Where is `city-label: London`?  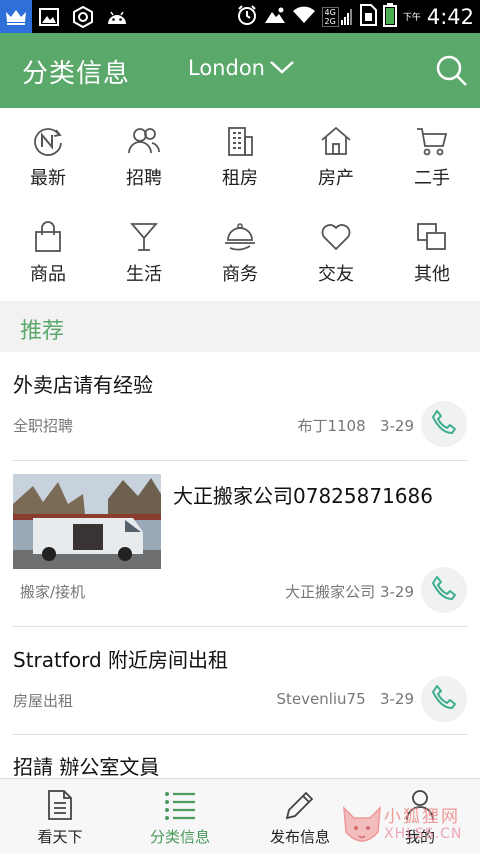
city-label: London is located at coordinates (226, 68).